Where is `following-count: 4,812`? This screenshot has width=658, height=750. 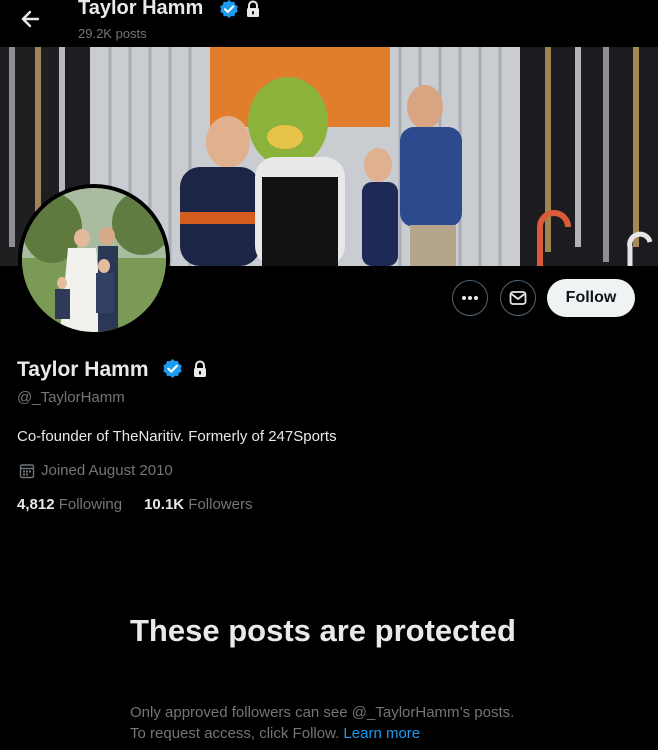 following-count: 4,812 is located at coordinates (36, 504).